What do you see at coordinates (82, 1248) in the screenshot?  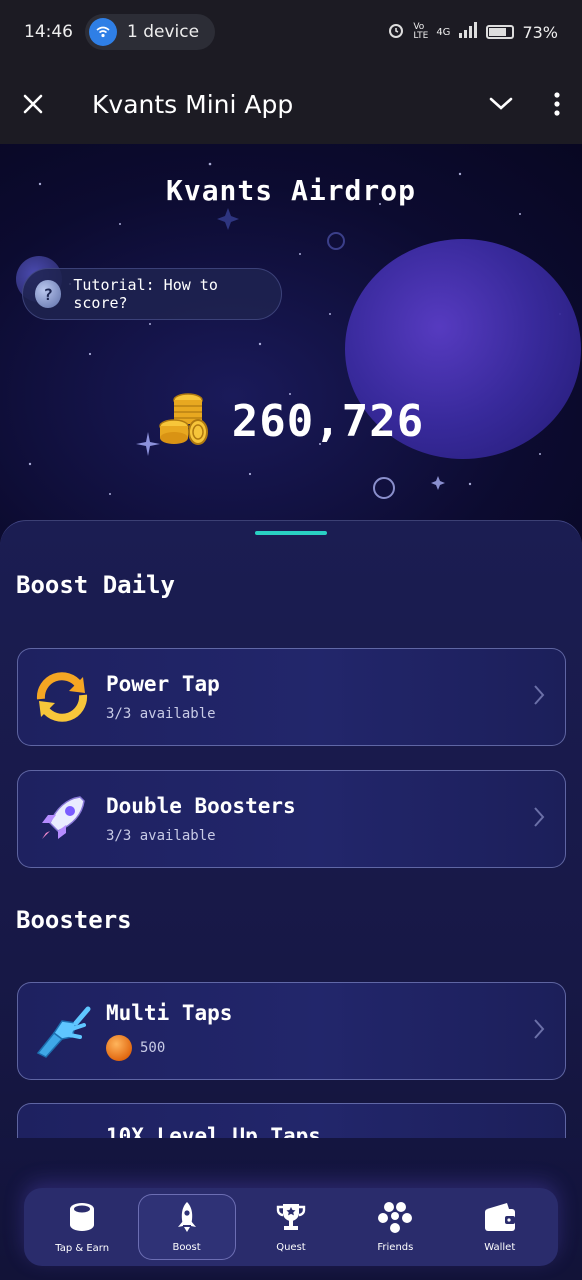 I see `nav-label: Tap & Earn` at bounding box center [82, 1248].